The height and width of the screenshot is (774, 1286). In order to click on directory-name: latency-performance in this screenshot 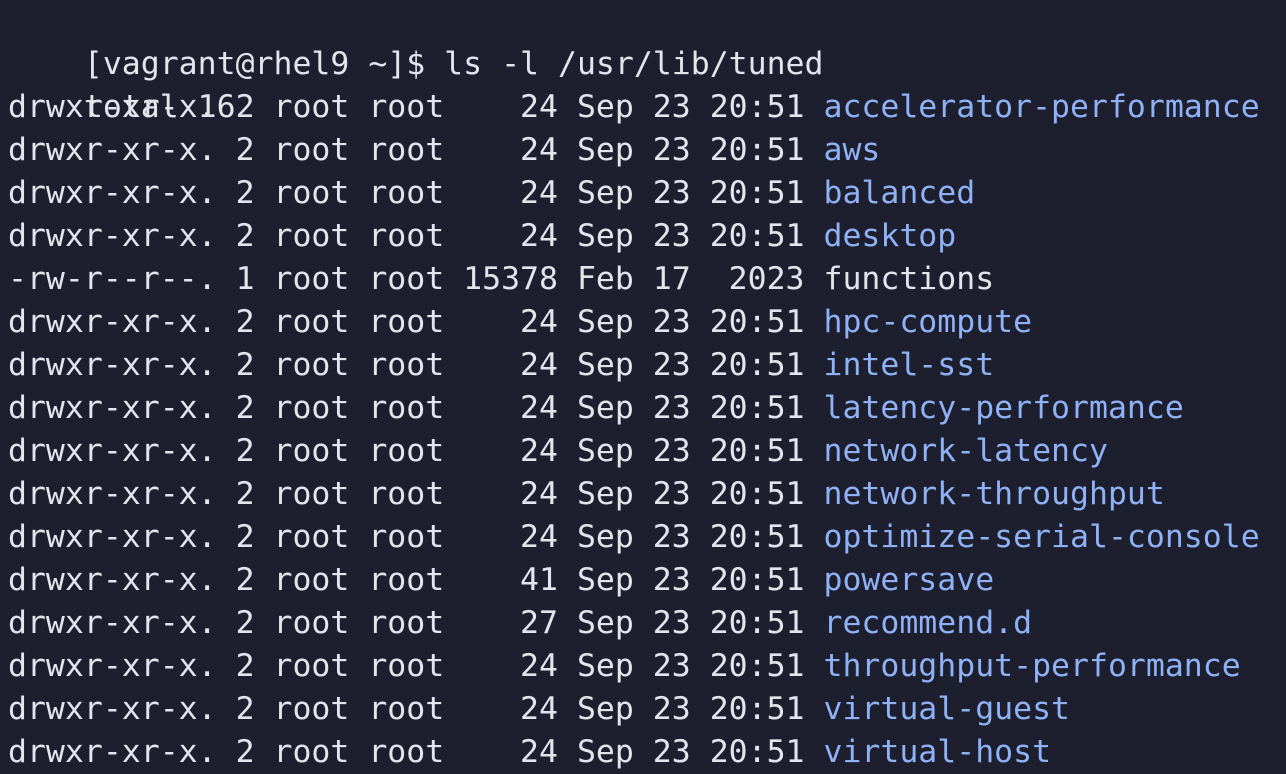, I will do `click(1003, 408)`.